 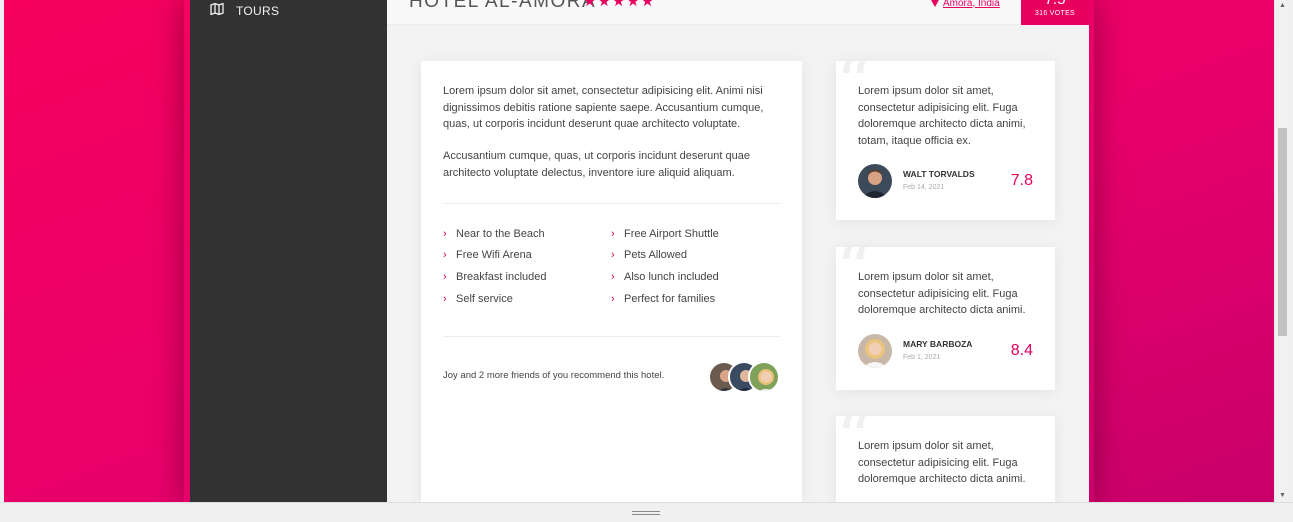 I want to click on location-link: Amora, India, so click(x=965, y=6).